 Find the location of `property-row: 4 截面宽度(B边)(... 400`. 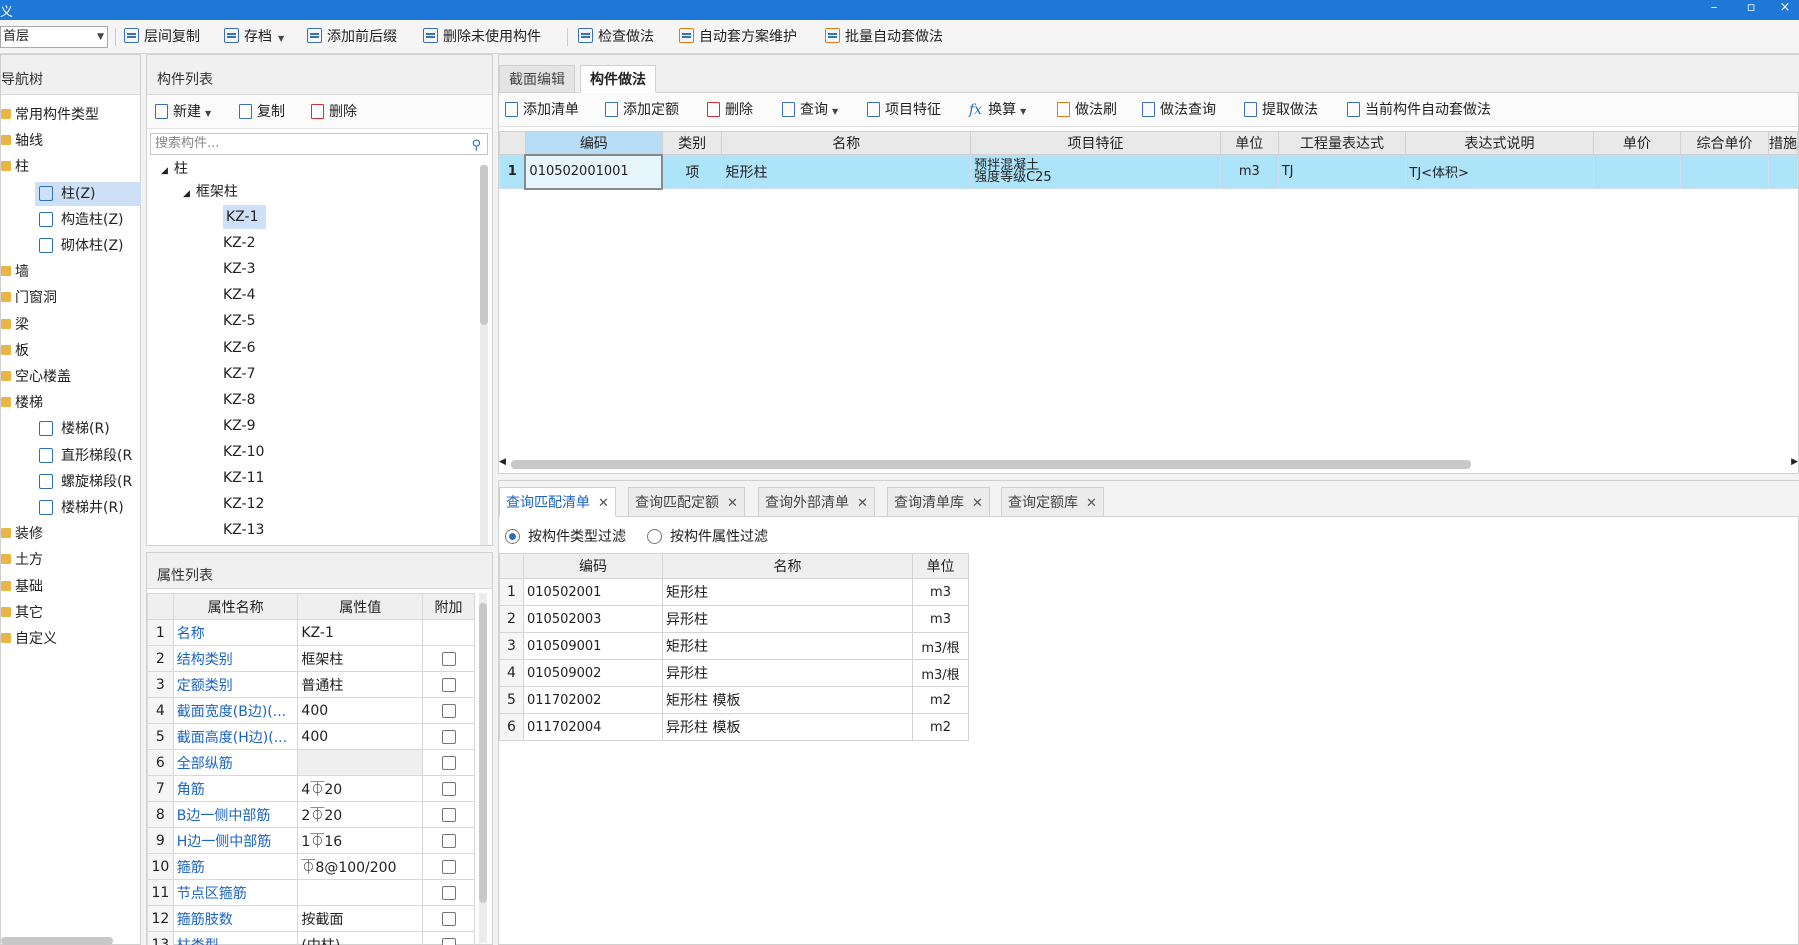

property-row: 4 截面宽度(B边)(... 400 is located at coordinates (311, 710).